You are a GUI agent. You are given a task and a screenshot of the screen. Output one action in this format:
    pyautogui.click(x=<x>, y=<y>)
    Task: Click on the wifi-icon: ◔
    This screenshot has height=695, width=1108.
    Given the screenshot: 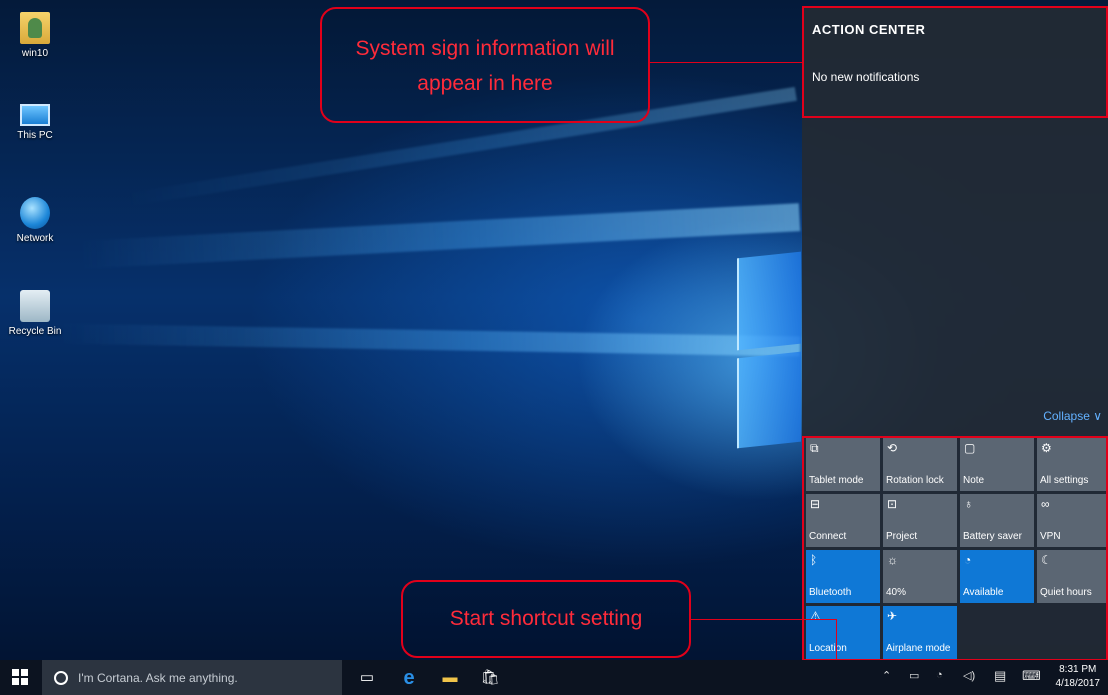 What is the action you would take?
    pyautogui.click(x=939, y=675)
    